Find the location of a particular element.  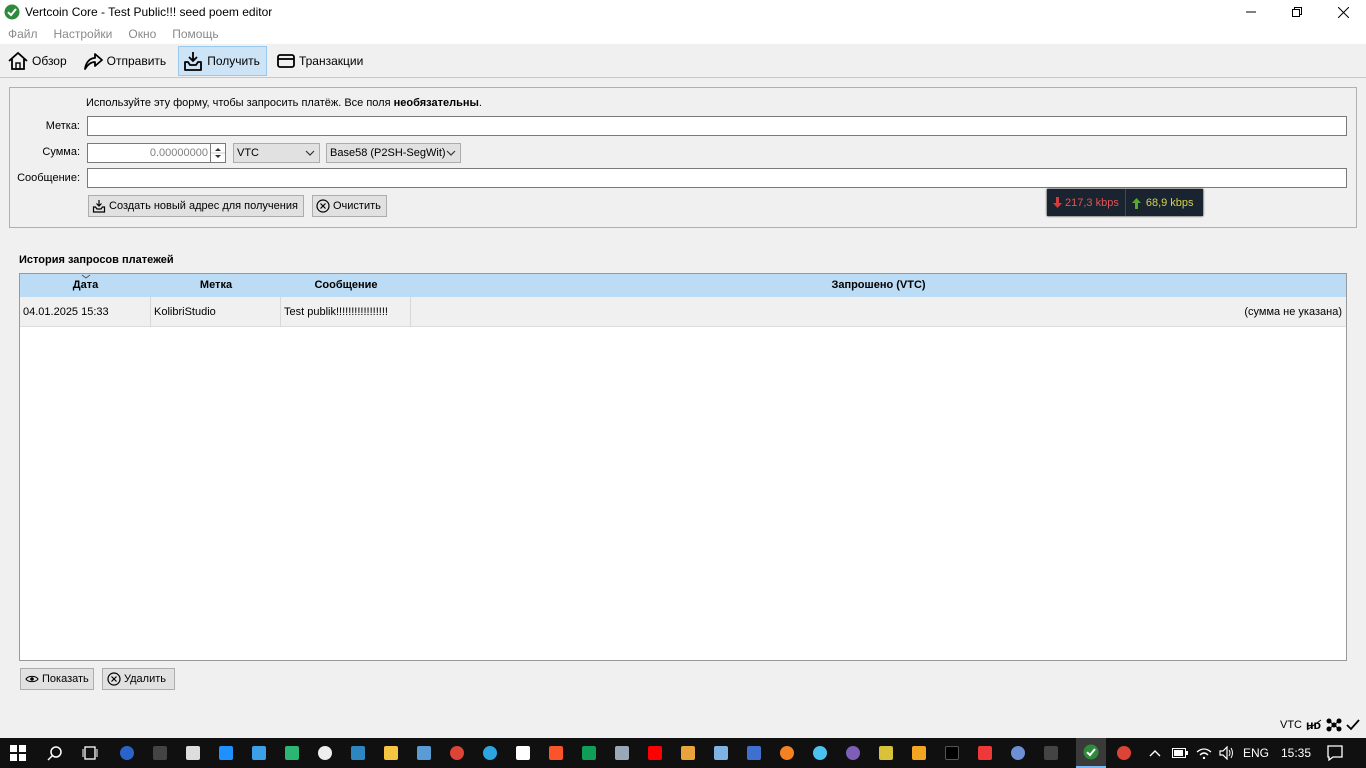

down-arrow-icon is located at coordinates (1057, 202).